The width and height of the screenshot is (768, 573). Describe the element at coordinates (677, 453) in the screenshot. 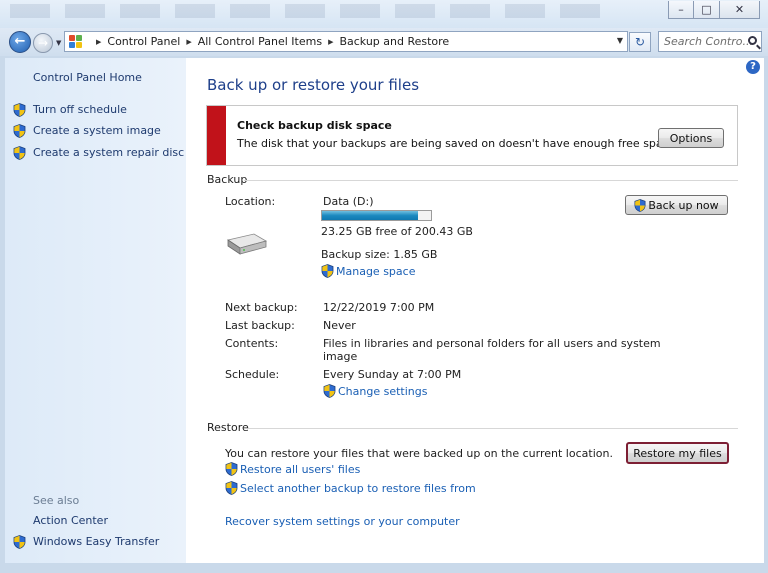

I see `restore-my-files-button: Restore my files` at that location.